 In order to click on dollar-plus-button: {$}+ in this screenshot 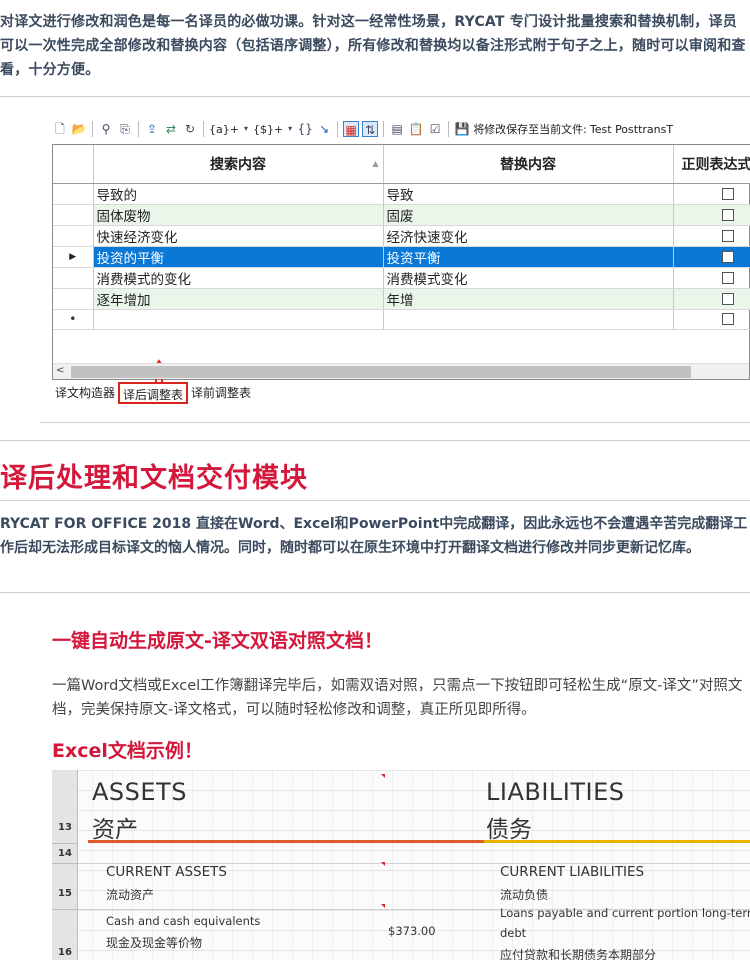, I will do `click(268, 129)`.